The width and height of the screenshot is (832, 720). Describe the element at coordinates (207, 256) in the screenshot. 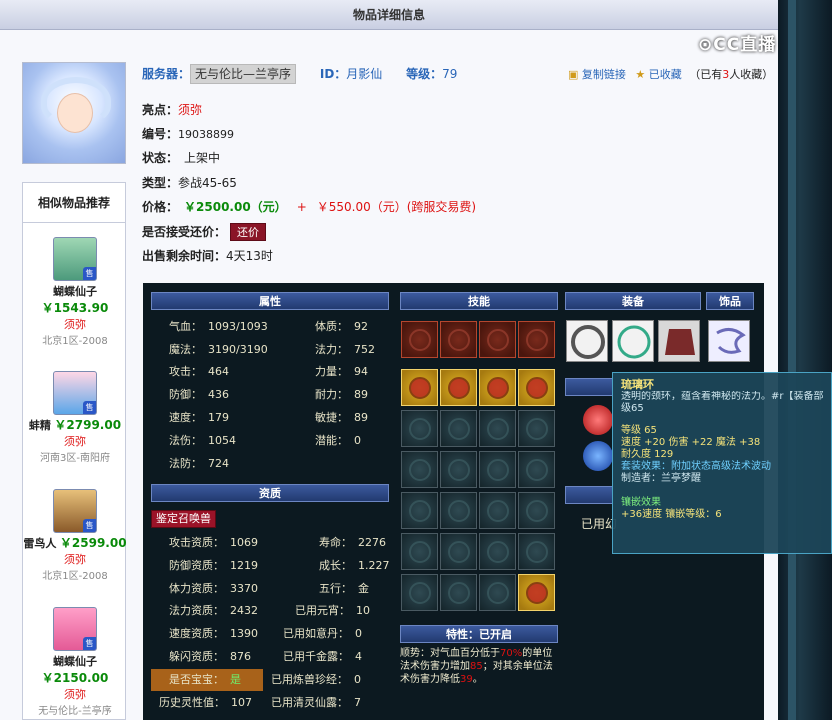

I see `time-row: 出售剩余时间：4天13时` at that location.